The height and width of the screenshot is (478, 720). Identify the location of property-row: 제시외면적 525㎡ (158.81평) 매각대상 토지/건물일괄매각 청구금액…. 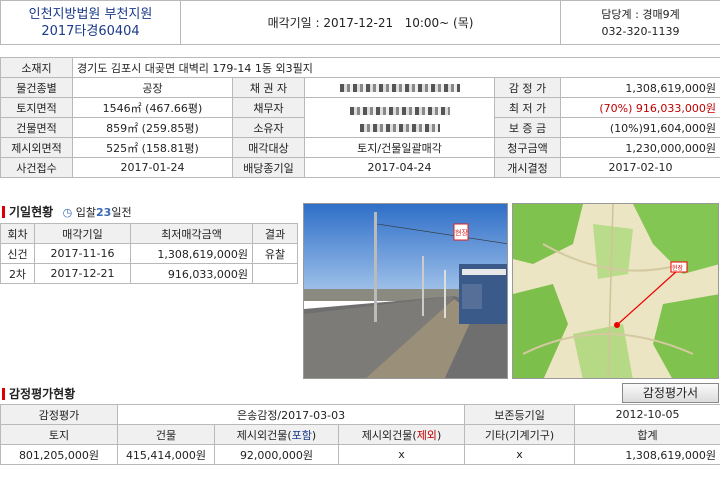
(360, 147).